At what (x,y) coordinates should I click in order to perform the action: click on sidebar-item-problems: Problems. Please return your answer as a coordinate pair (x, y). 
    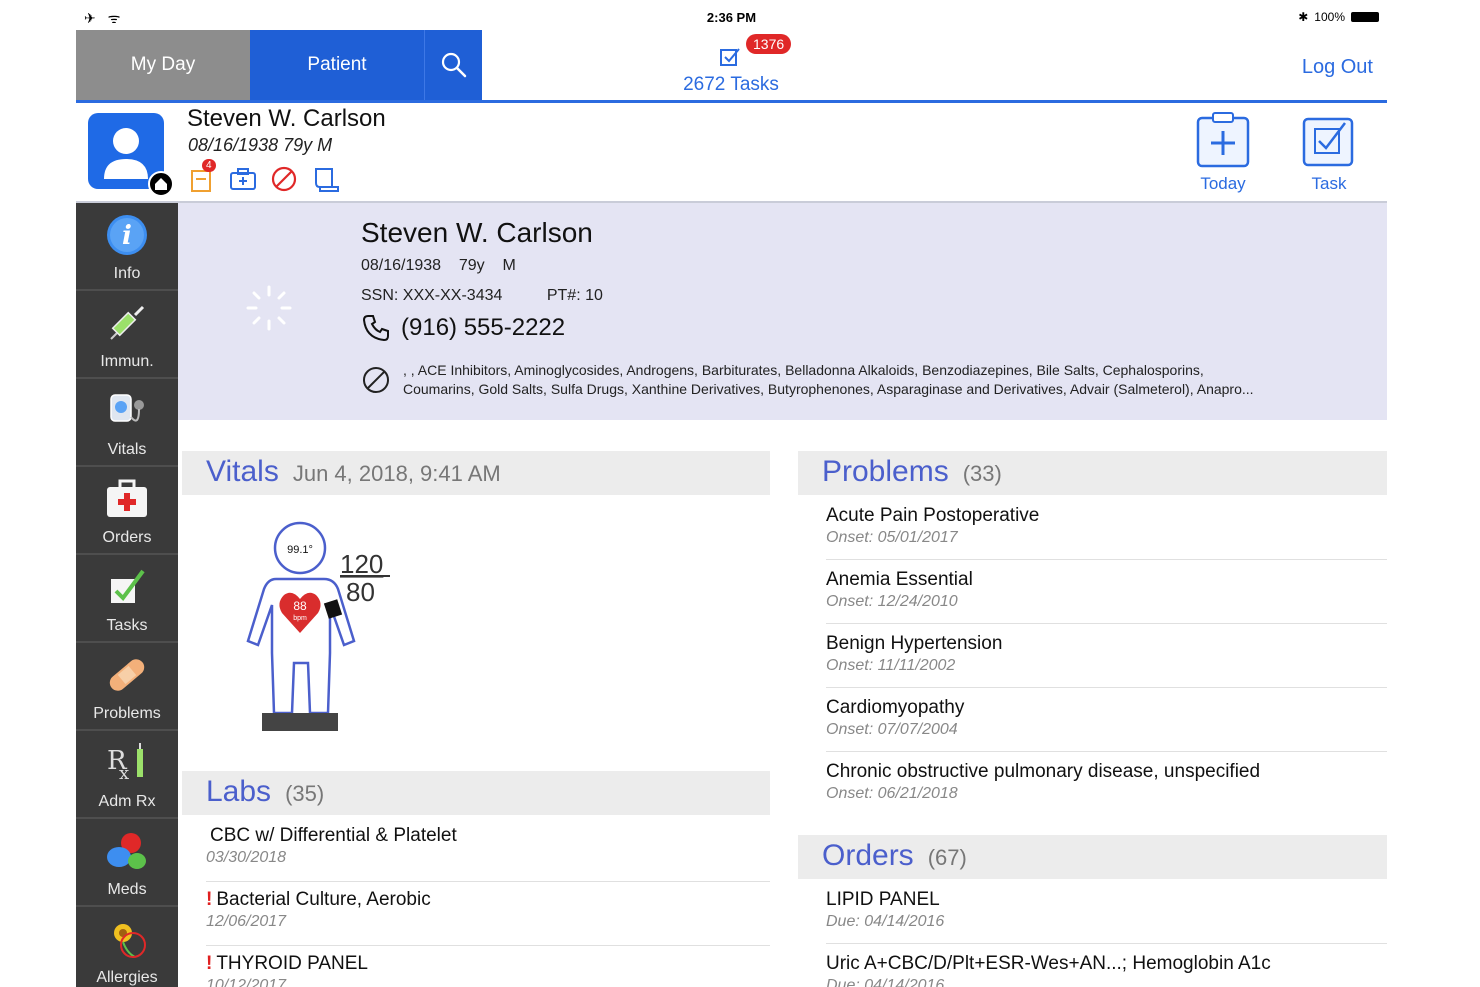
    Looking at the image, I should click on (127, 687).